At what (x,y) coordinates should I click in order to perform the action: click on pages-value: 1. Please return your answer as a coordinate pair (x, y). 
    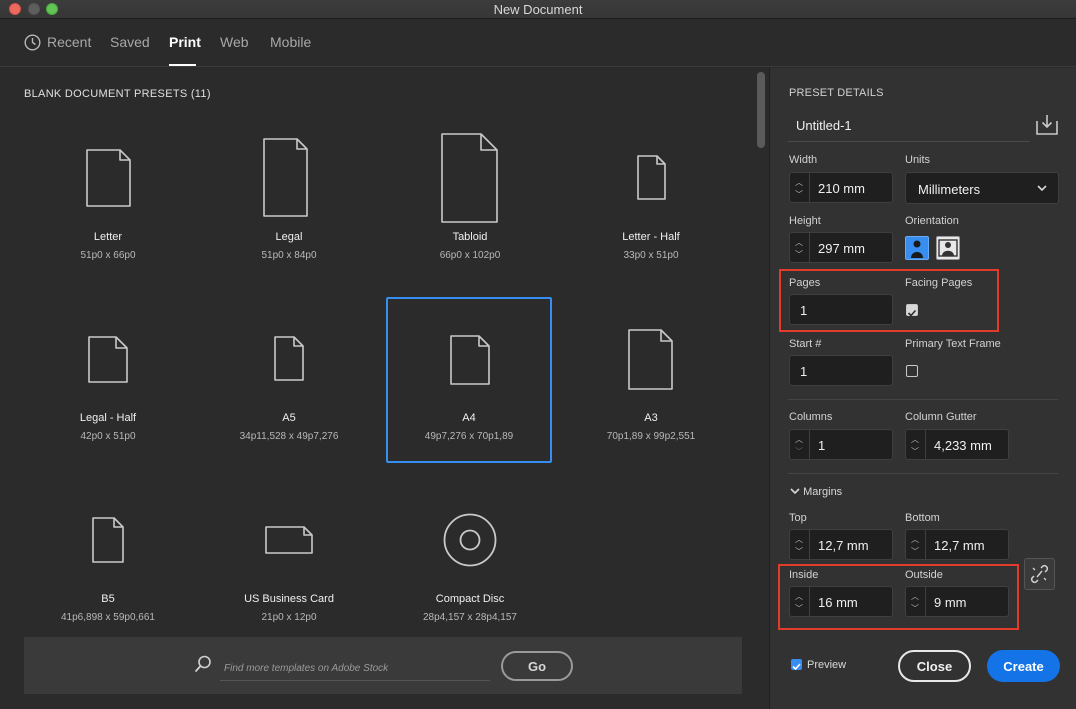
    Looking at the image, I should click on (804, 310).